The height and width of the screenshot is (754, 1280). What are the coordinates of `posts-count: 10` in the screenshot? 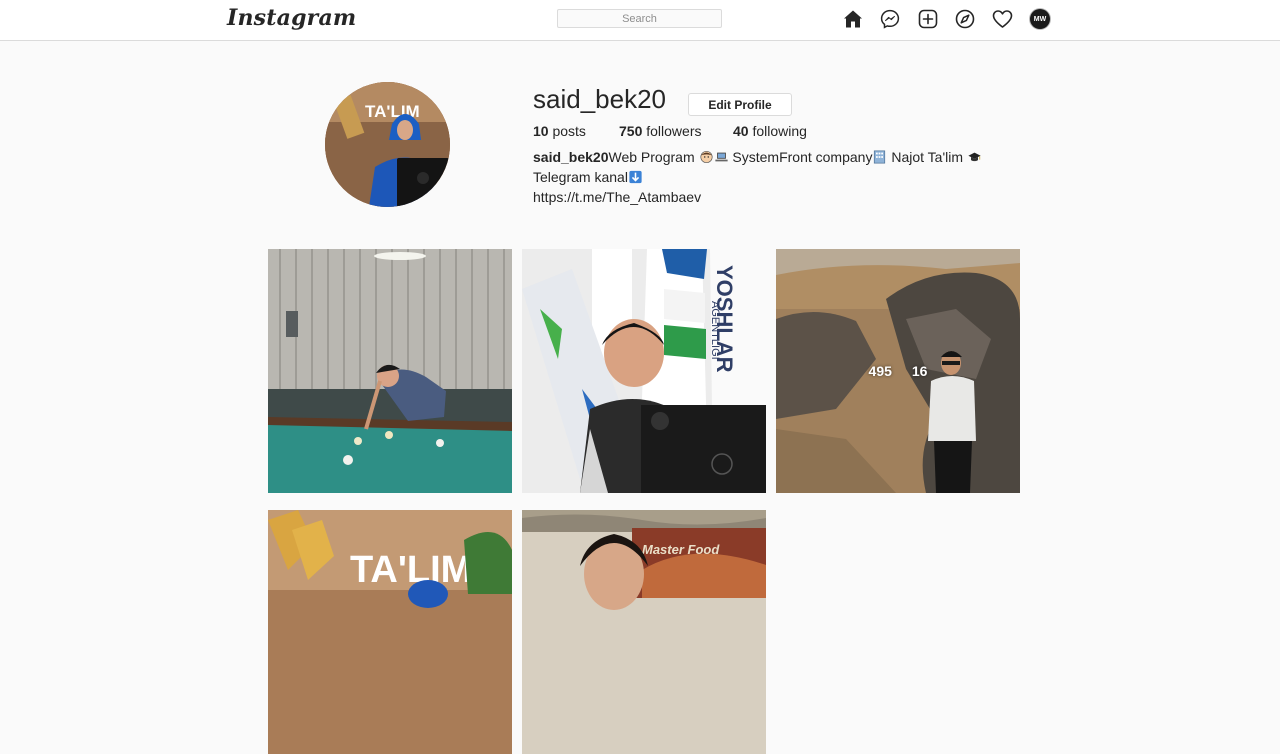 It's located at (541, 131).